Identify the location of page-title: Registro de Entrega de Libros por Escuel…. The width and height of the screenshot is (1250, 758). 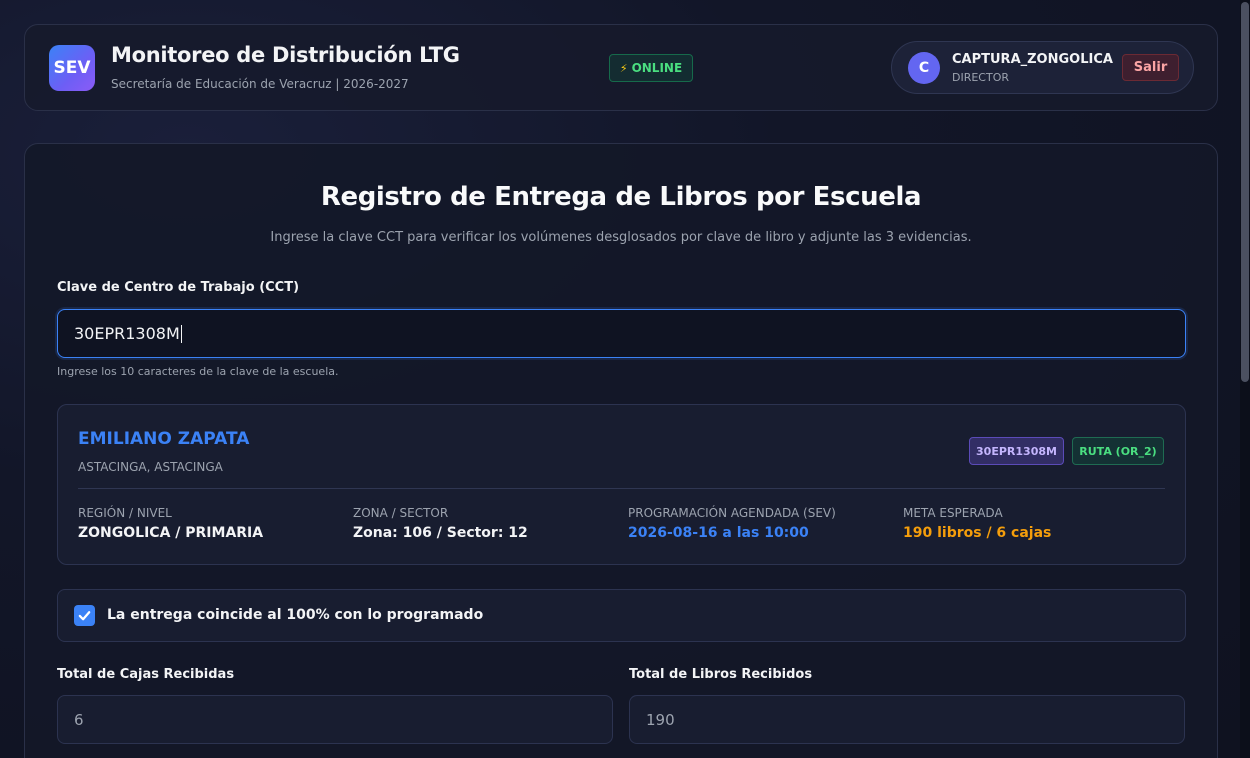
(621, 197).